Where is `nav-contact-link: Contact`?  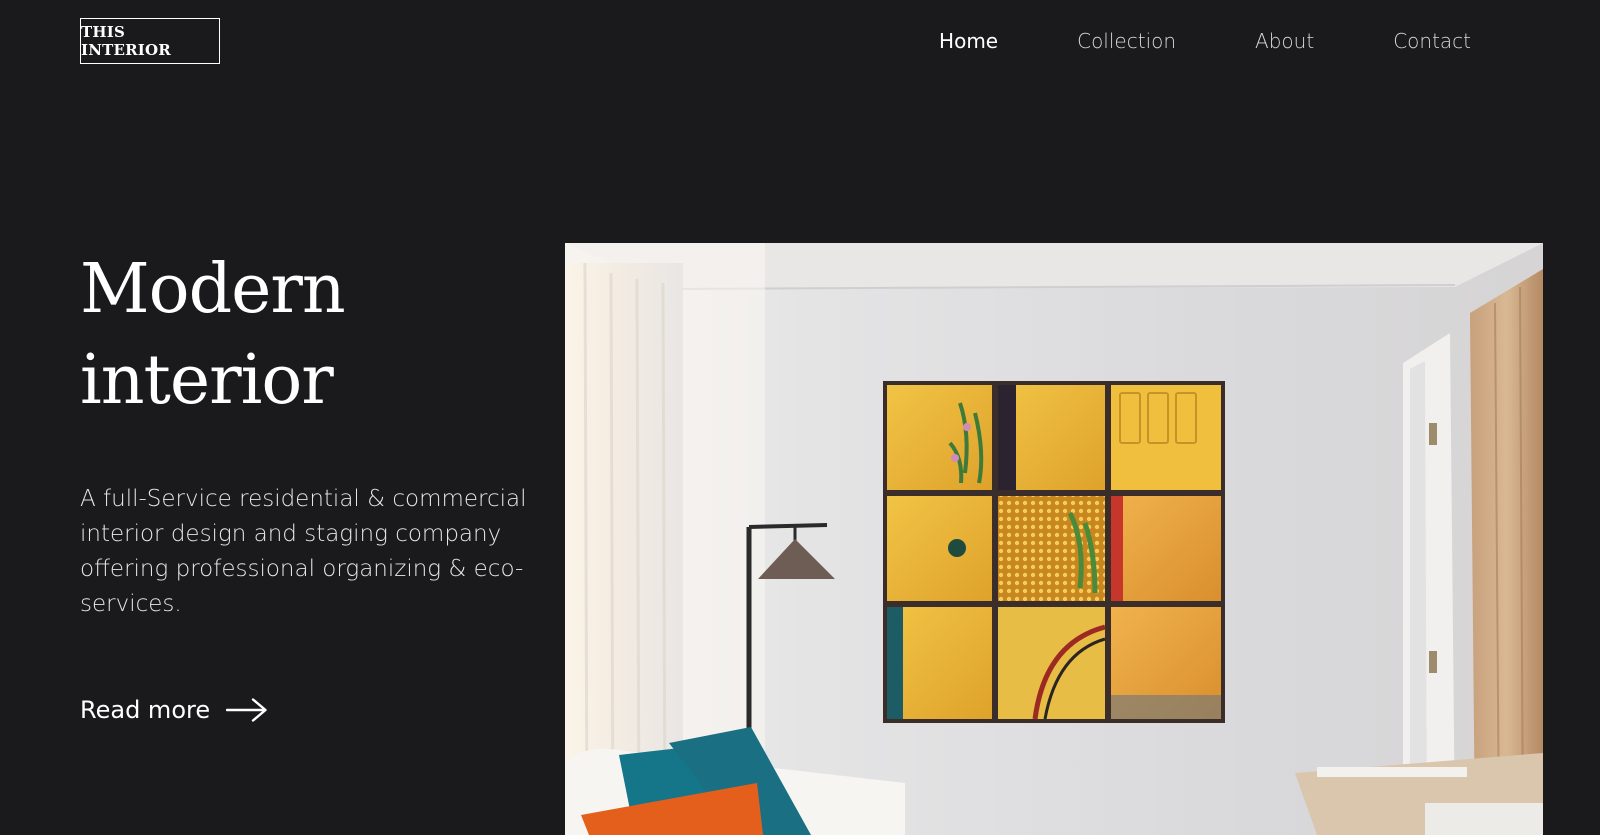 nav-contact-link: Contact is located at coordinates (1432, 41).